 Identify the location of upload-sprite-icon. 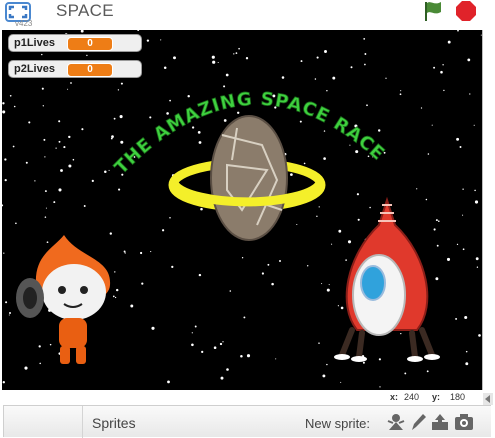
(440, 422).